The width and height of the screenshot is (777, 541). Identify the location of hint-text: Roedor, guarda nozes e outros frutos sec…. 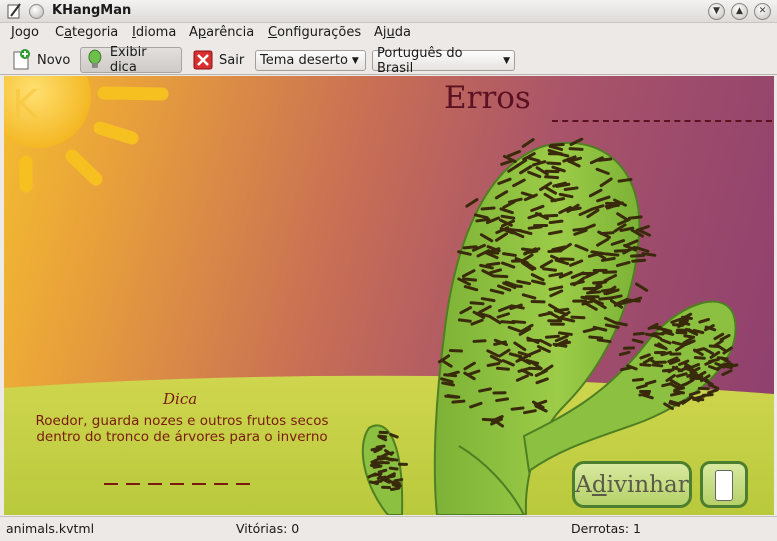
(182, 429).